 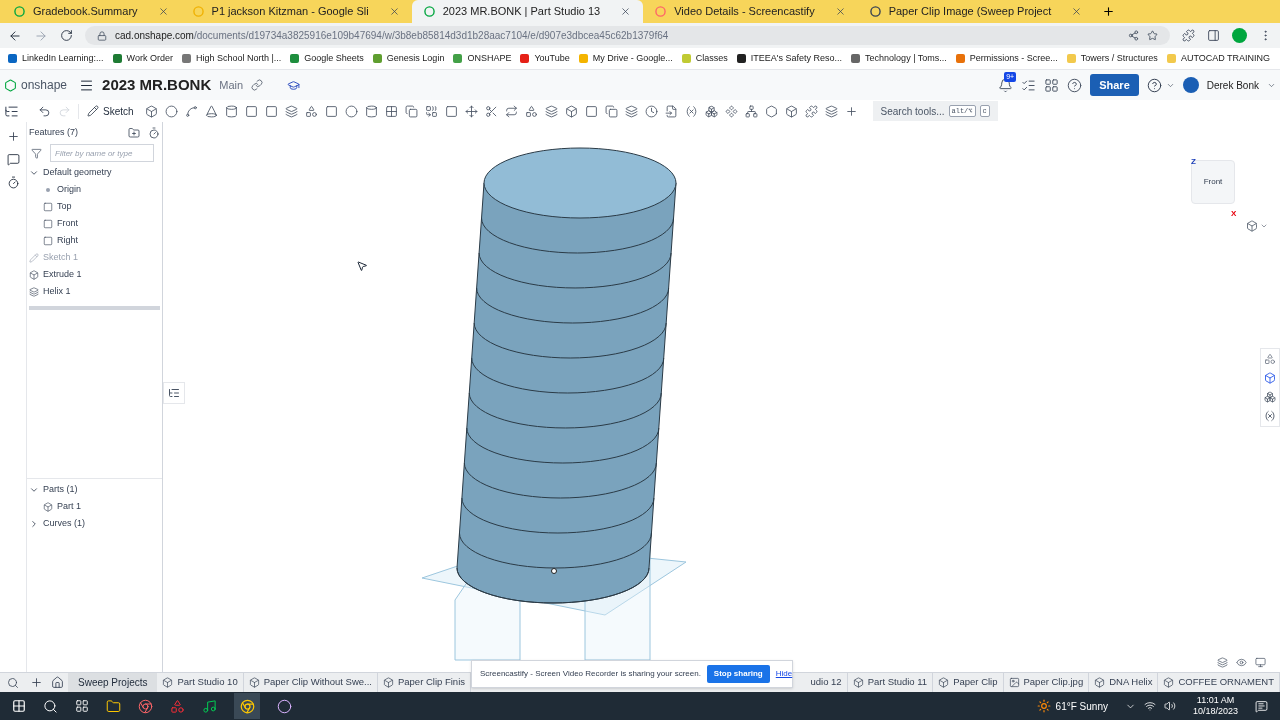 I want to click on back-icon, so click(x=15, y=35).